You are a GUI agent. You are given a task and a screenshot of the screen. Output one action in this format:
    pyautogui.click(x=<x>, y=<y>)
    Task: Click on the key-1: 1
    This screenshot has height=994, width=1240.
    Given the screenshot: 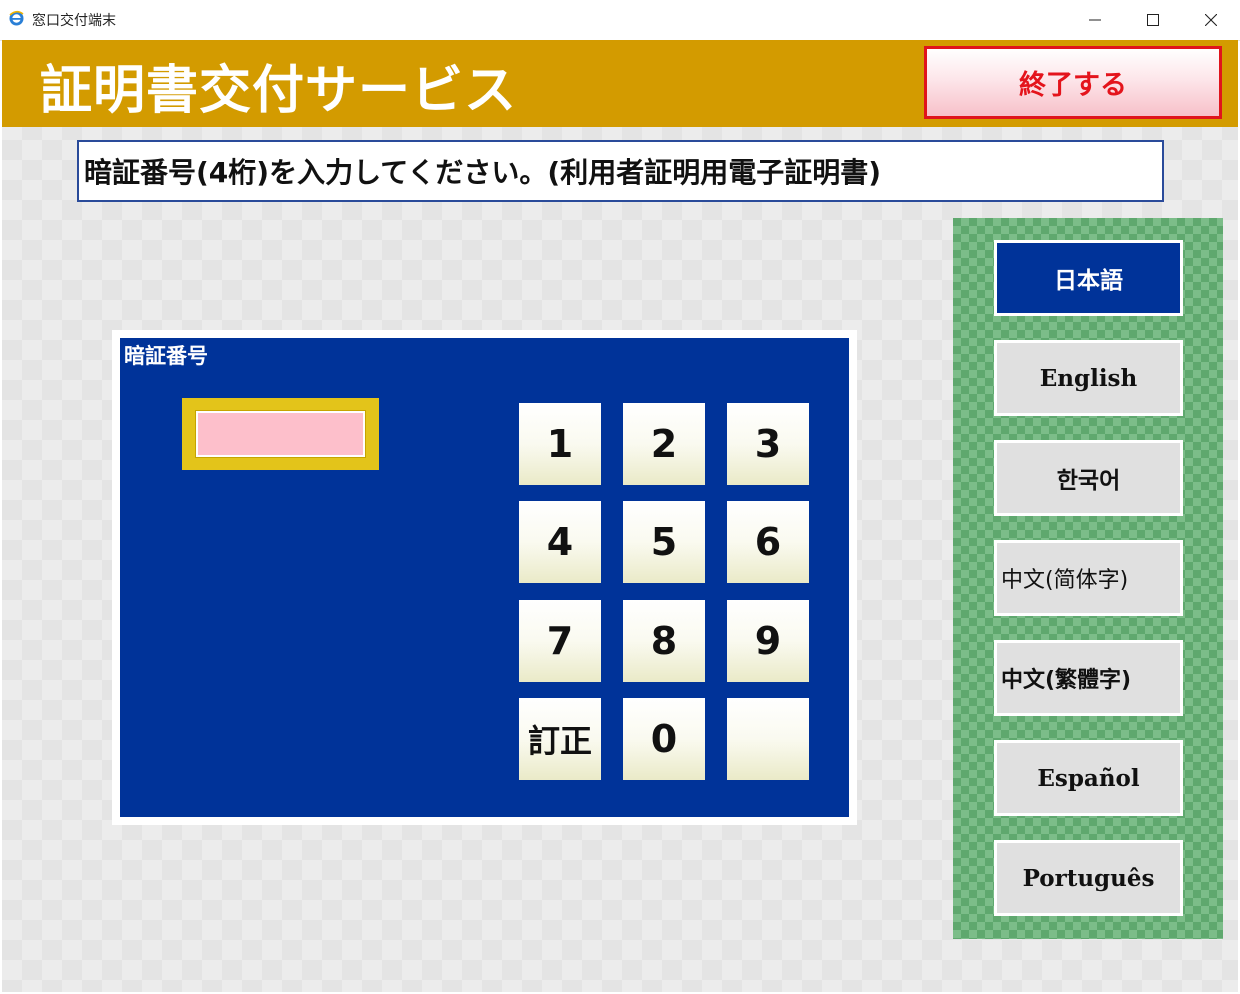 What is the action you would take?
    pyautogui.click(x=560, y=444)
    